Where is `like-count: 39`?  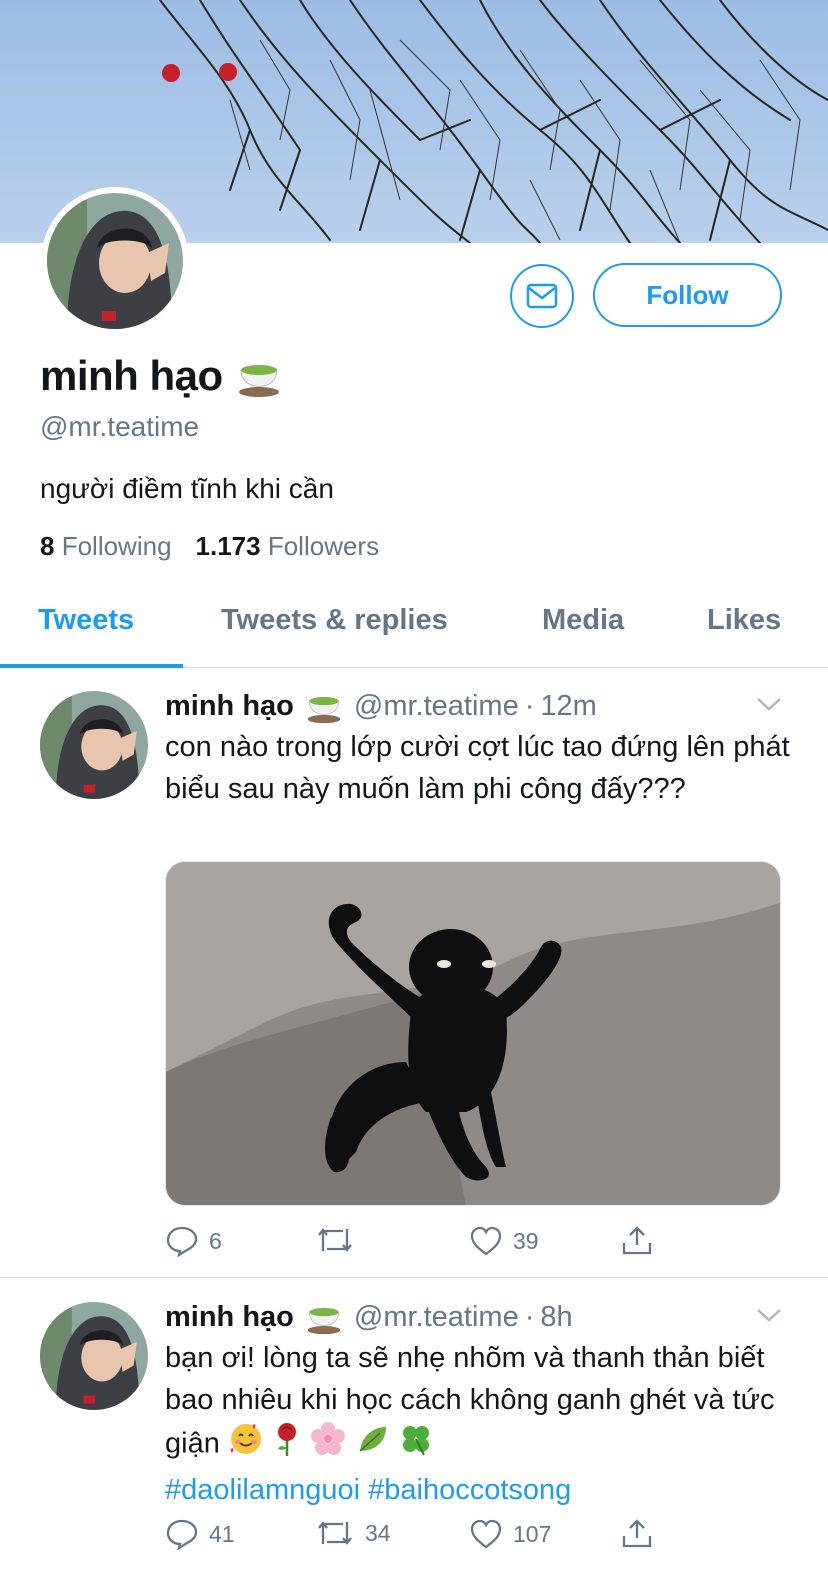
like-count: 39 is located at coordinates (526, 1240).